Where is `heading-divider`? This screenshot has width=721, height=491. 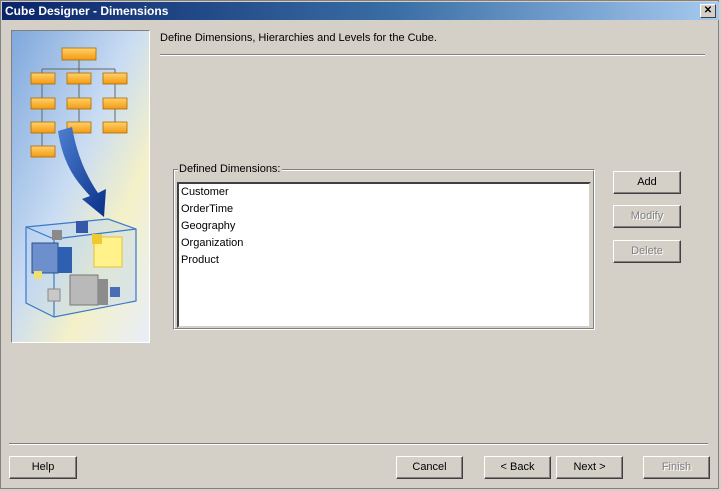
heading-divider is located at coordinates (432, 55).